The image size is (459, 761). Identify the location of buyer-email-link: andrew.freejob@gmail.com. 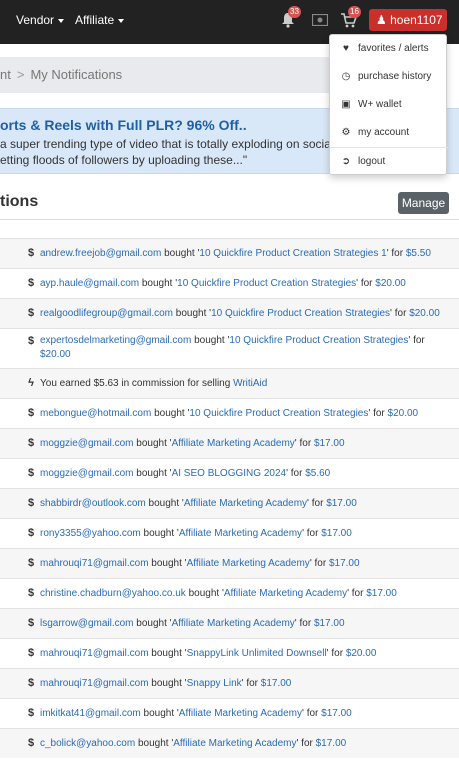
(100, 253).